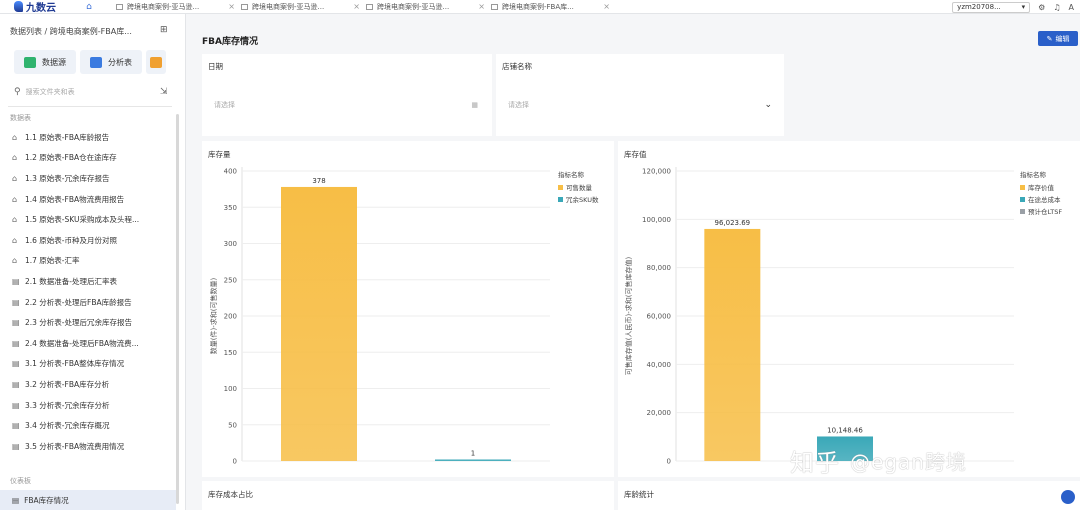 The height and width of the screenshot is (510, 1080). What do you see at coordinates (1058, 38) in the screenshot?
I see `edit-button: ✎ 编辑` at bounding box center [1058, 38].